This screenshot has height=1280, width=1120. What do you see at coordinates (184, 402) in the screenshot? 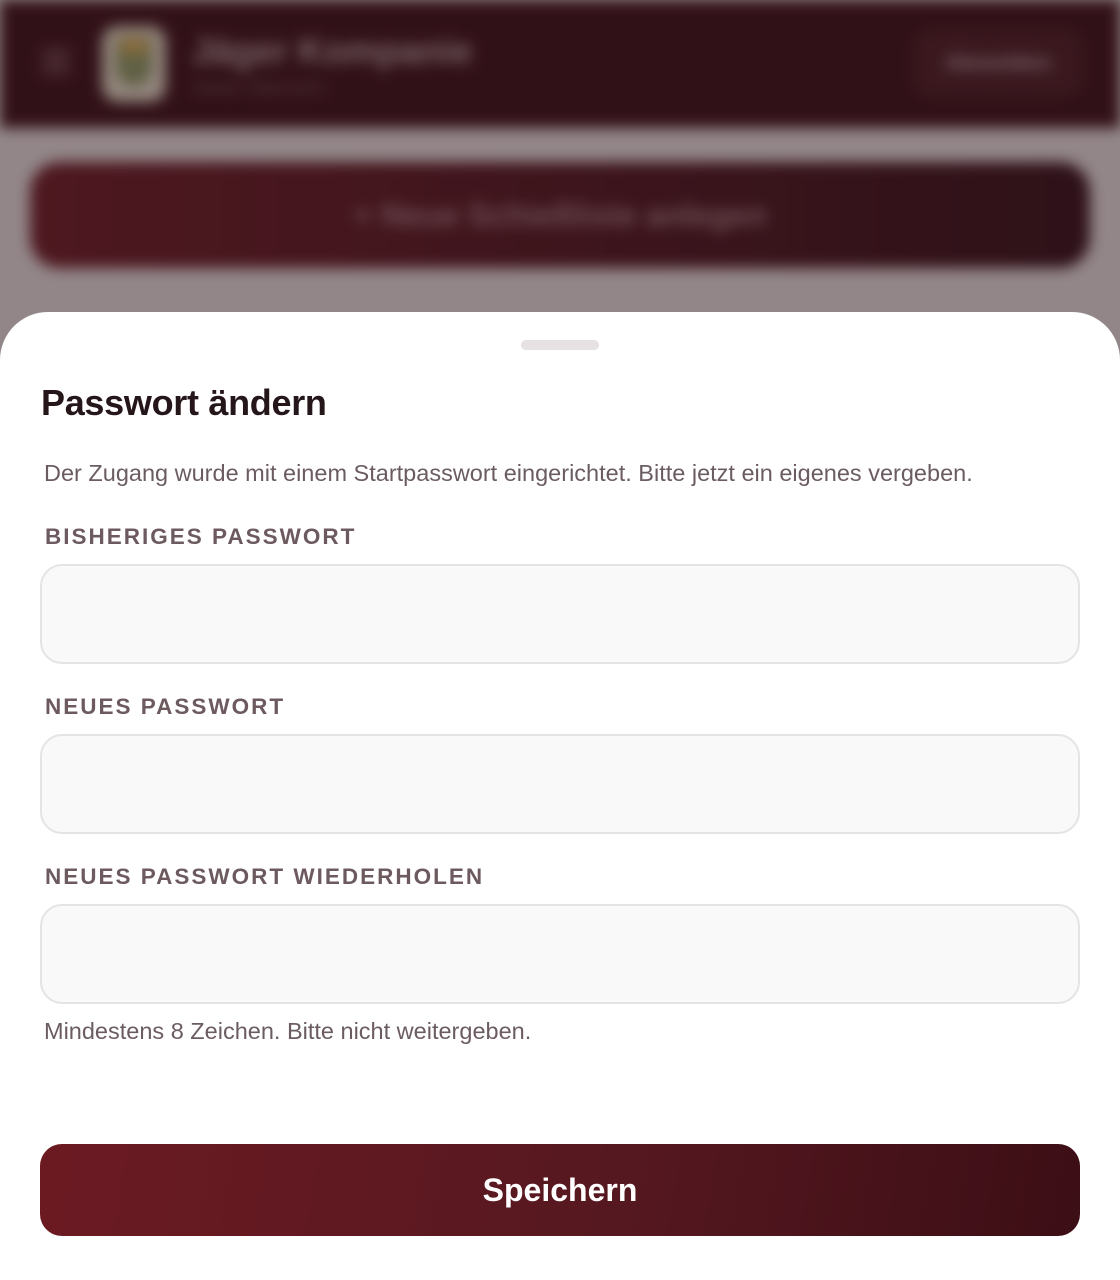
I see `sheet-title: Passwort ändern` at bounding box center [184, 402].